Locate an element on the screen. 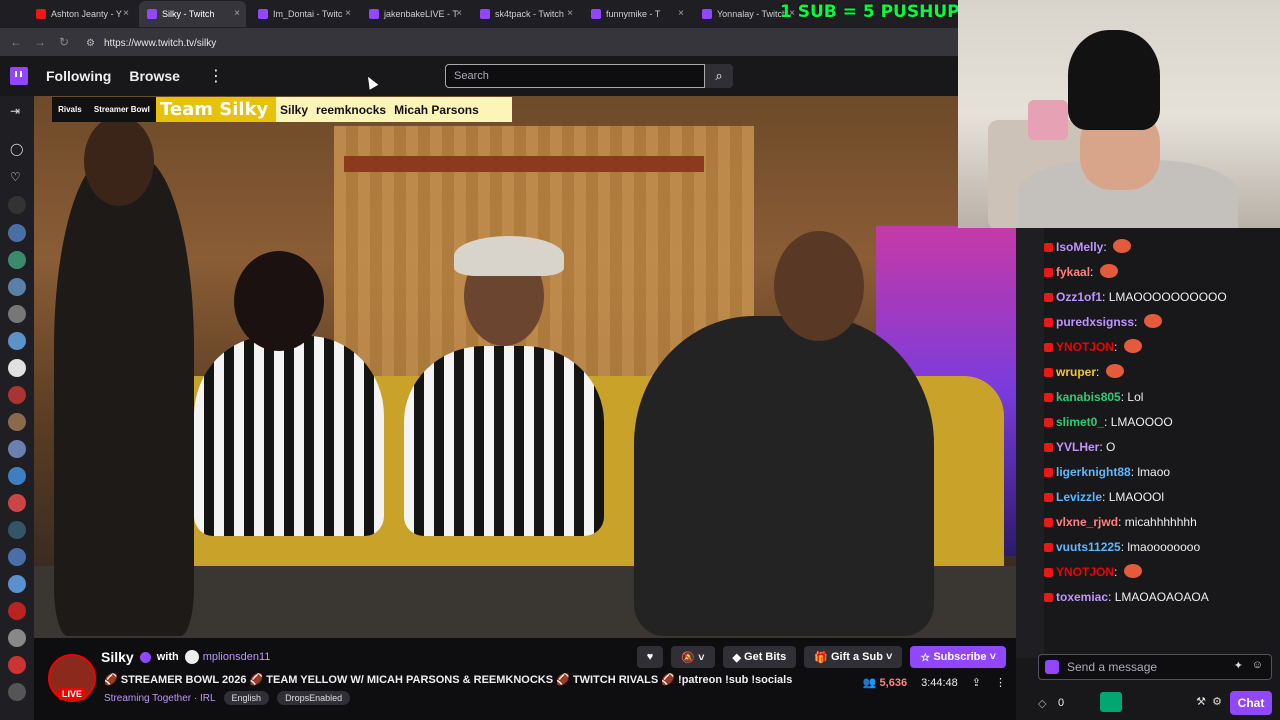 The image size is (1280, 720). channel-points-icon: ◇ is located at coordinates (1044, 703).